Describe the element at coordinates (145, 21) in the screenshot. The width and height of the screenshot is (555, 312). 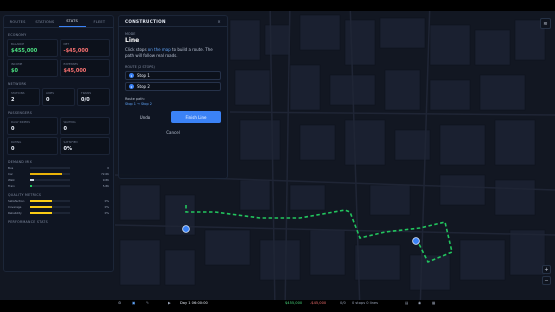
I see `construction-title: CONSTRUCTION` at that location.